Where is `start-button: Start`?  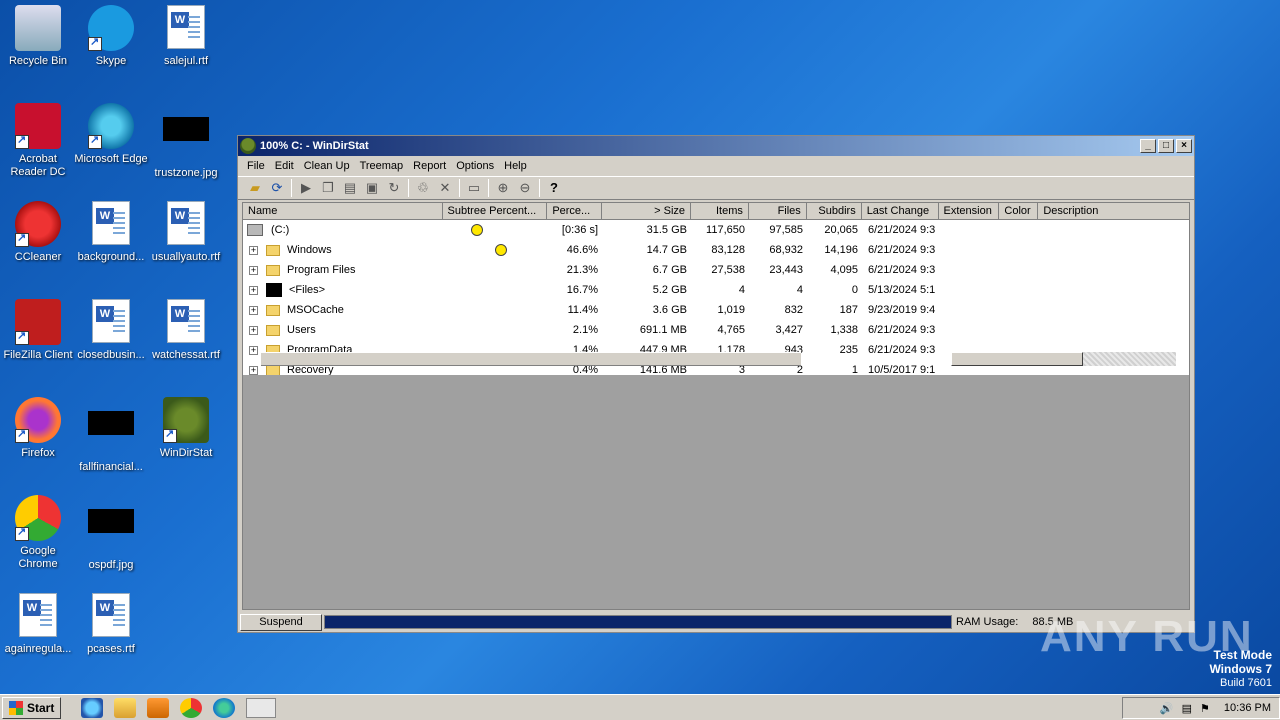 start-button: Start is located at coordinates (32, 707).